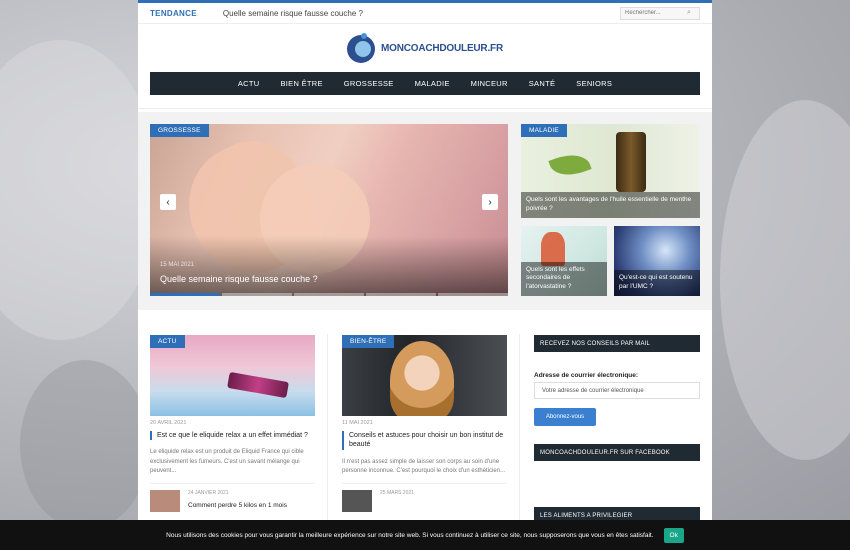  I want to click on nav-item-bien-etre: BIEN ÊTRE, so click(302, 83).